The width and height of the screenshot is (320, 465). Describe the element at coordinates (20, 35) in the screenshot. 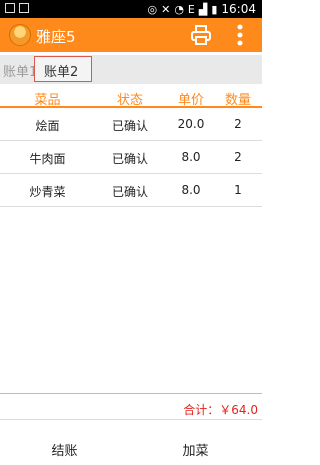

I see `app-logo-icon` at that location.